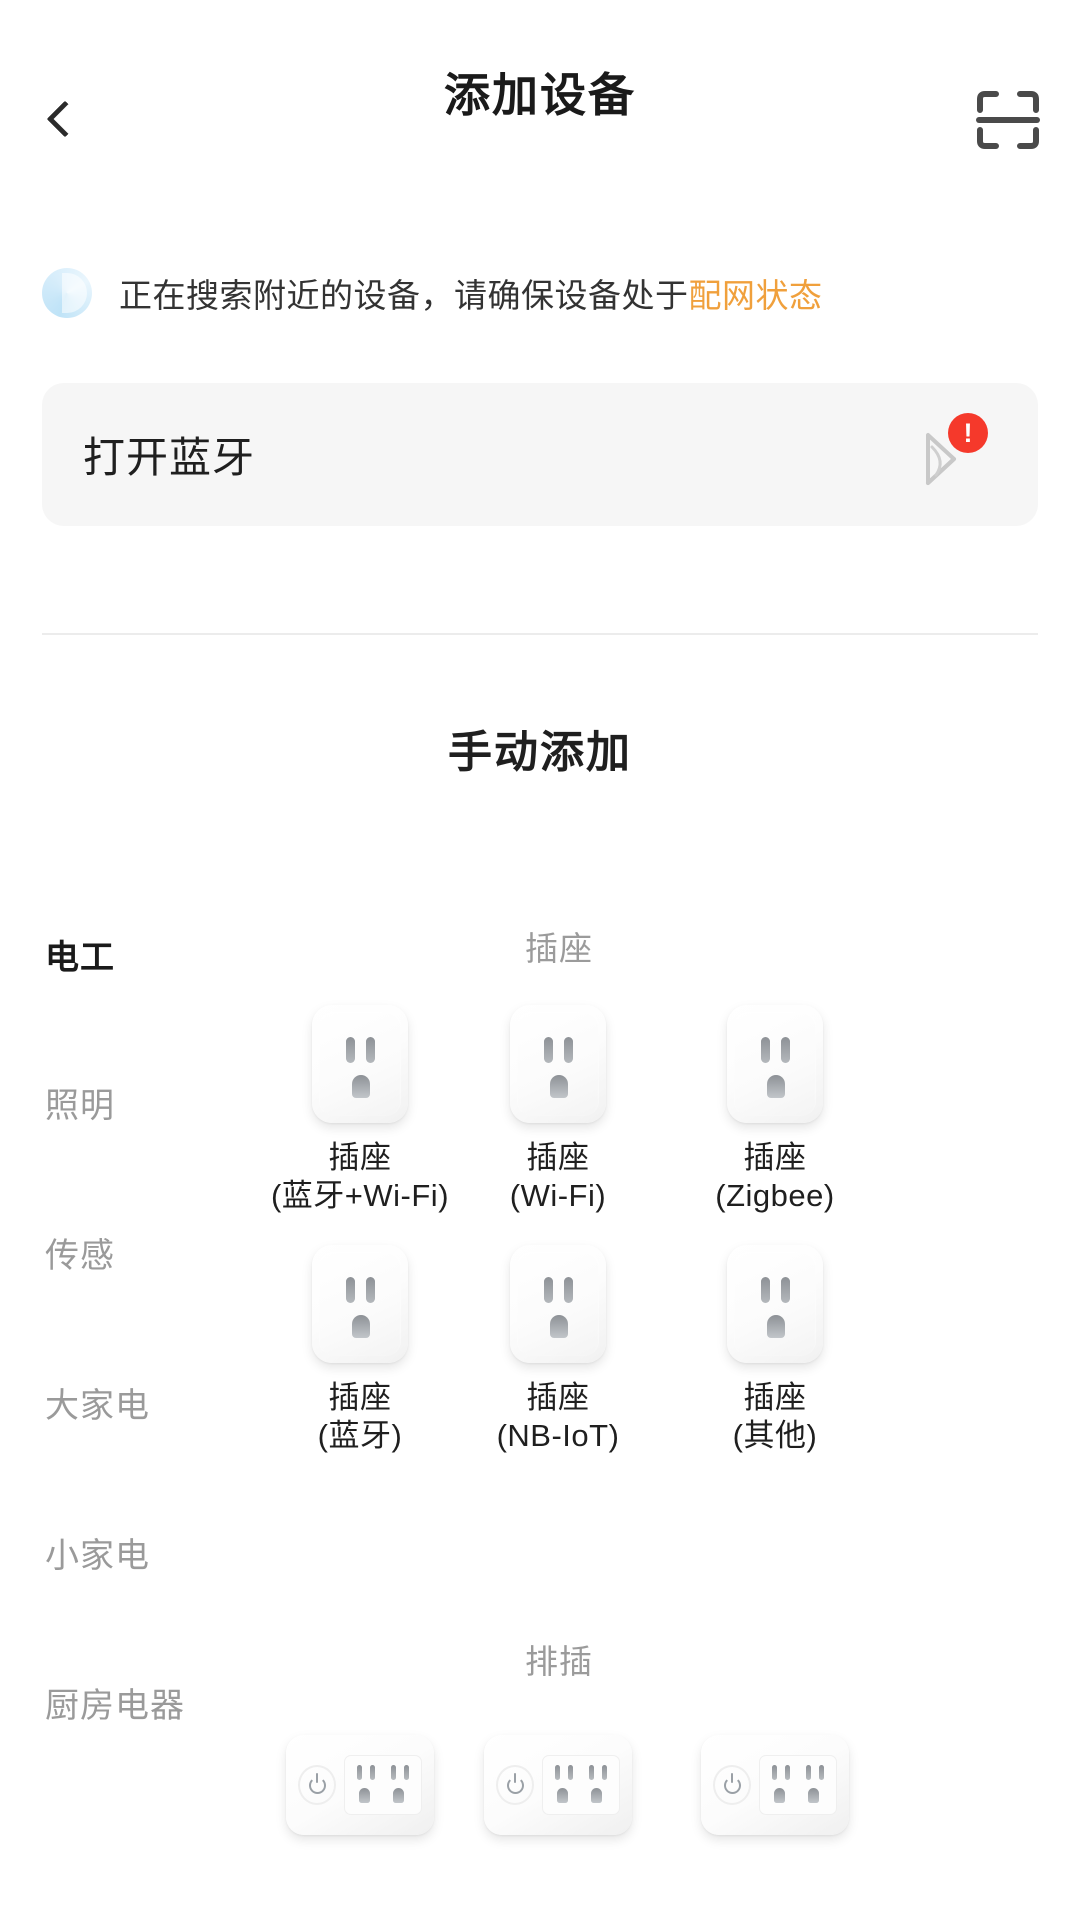 The width and height of the screenshot is (1080, 1920). I want to click on sidebar-item-diangong: 电工, so click(80, 954).